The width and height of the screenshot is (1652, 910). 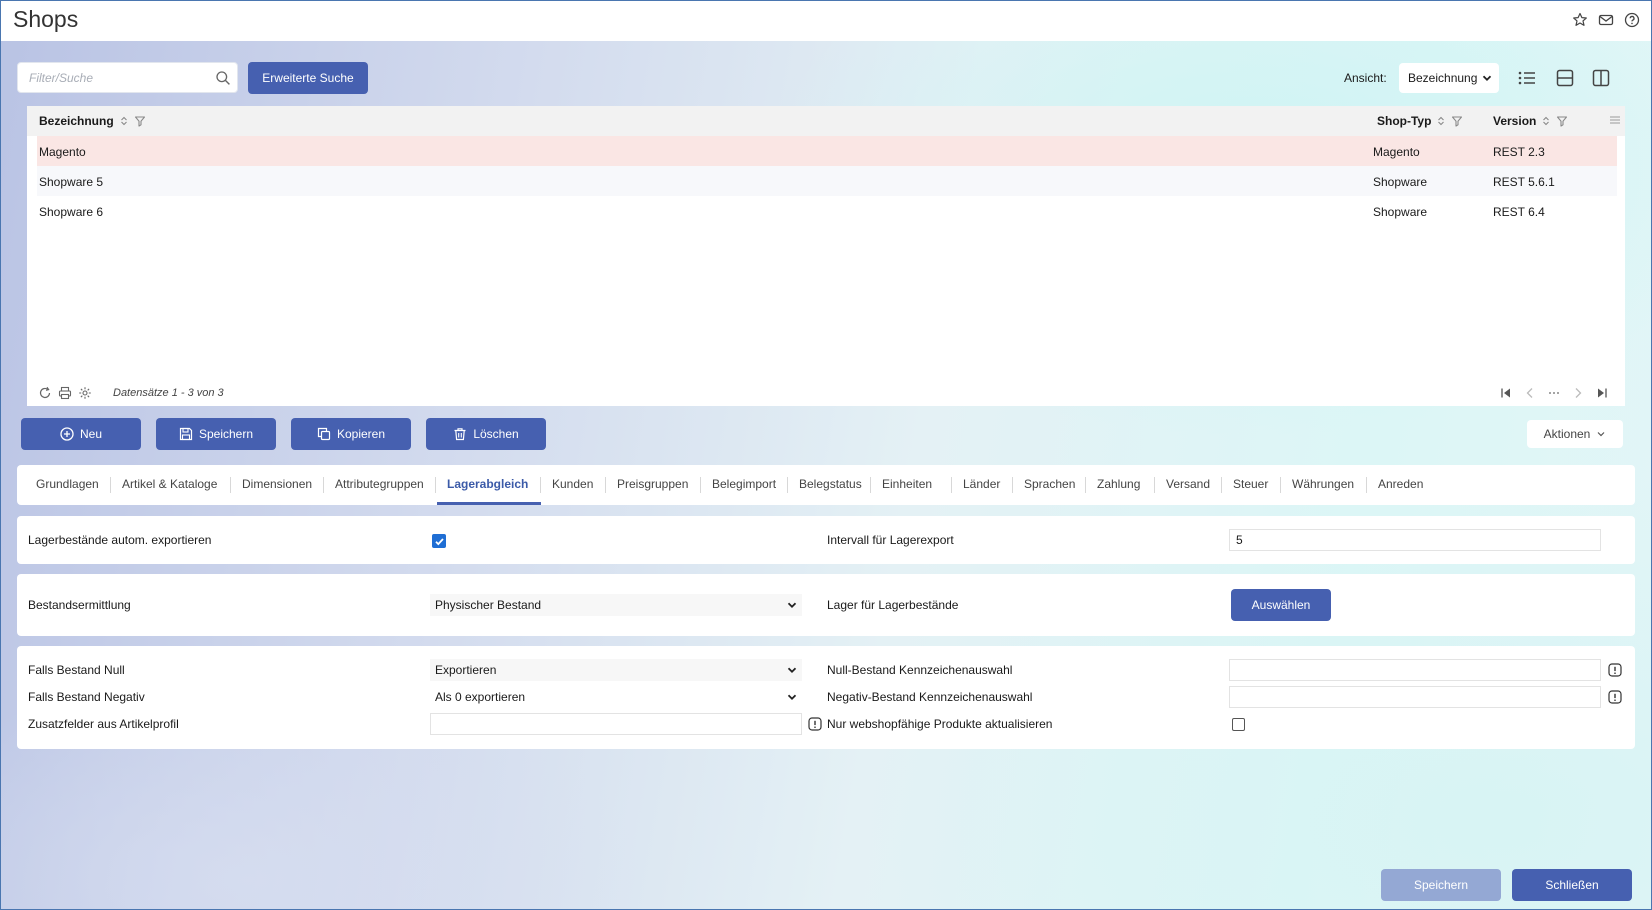 I want to click on zero-flag-input, so click(x=1415, y=670).